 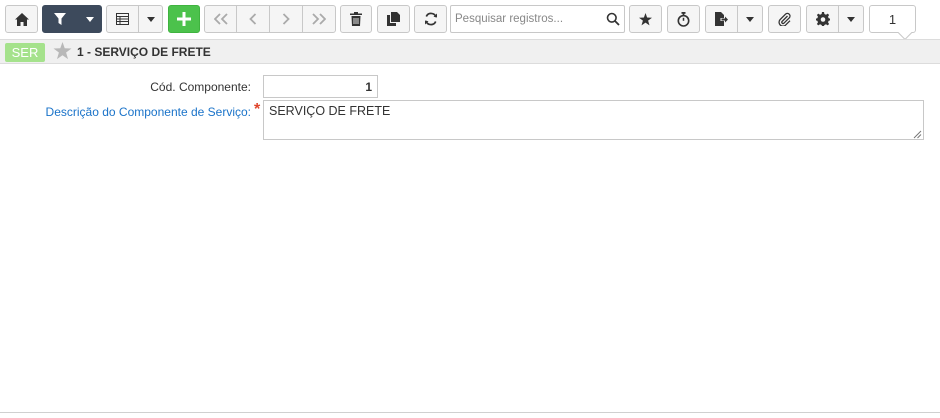 I want to click on attachment-button, so click(x=784, y=19).